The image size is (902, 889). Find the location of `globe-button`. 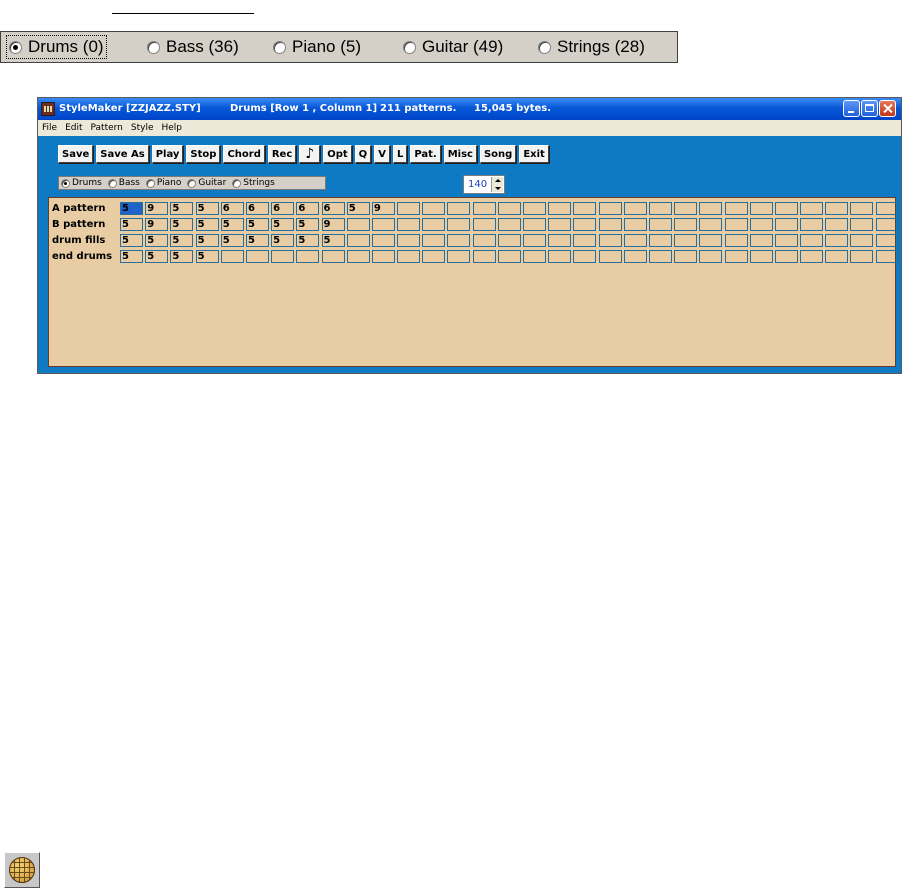

globe-button is located at coordinates (22, 870).